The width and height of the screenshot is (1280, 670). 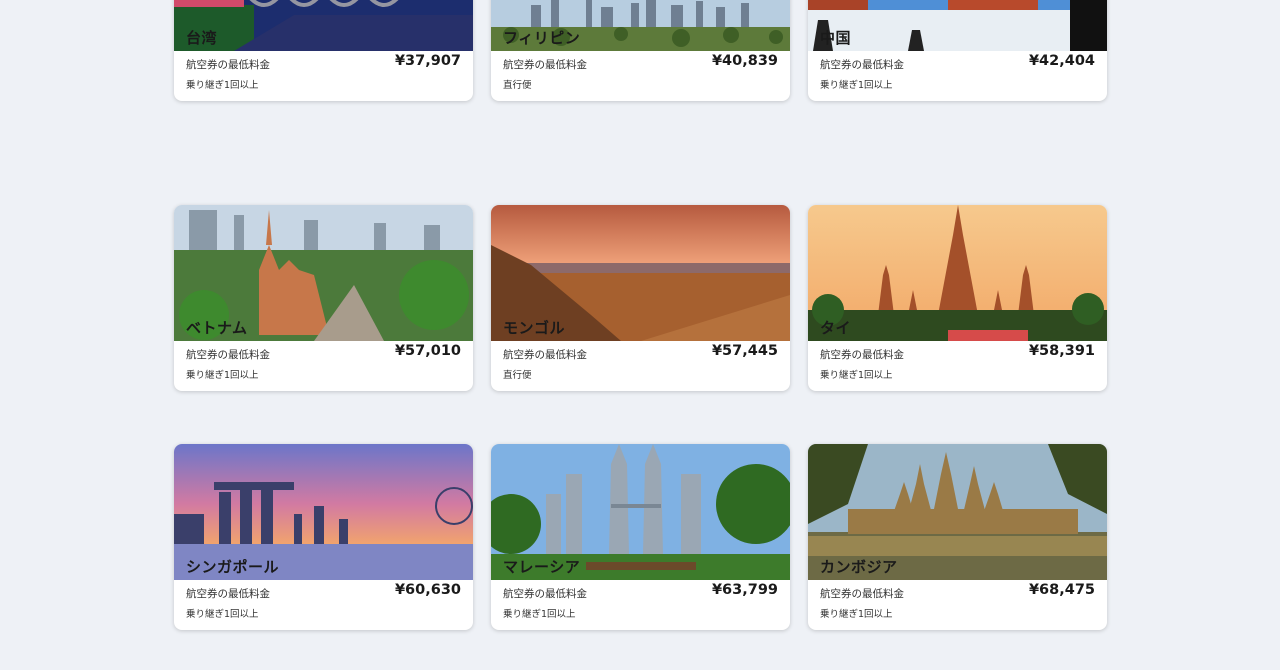 What do you see at coordinates (217, 328) in the screenshot?
I see `destination-name: ベトナム` at bounding box center [217, 328].